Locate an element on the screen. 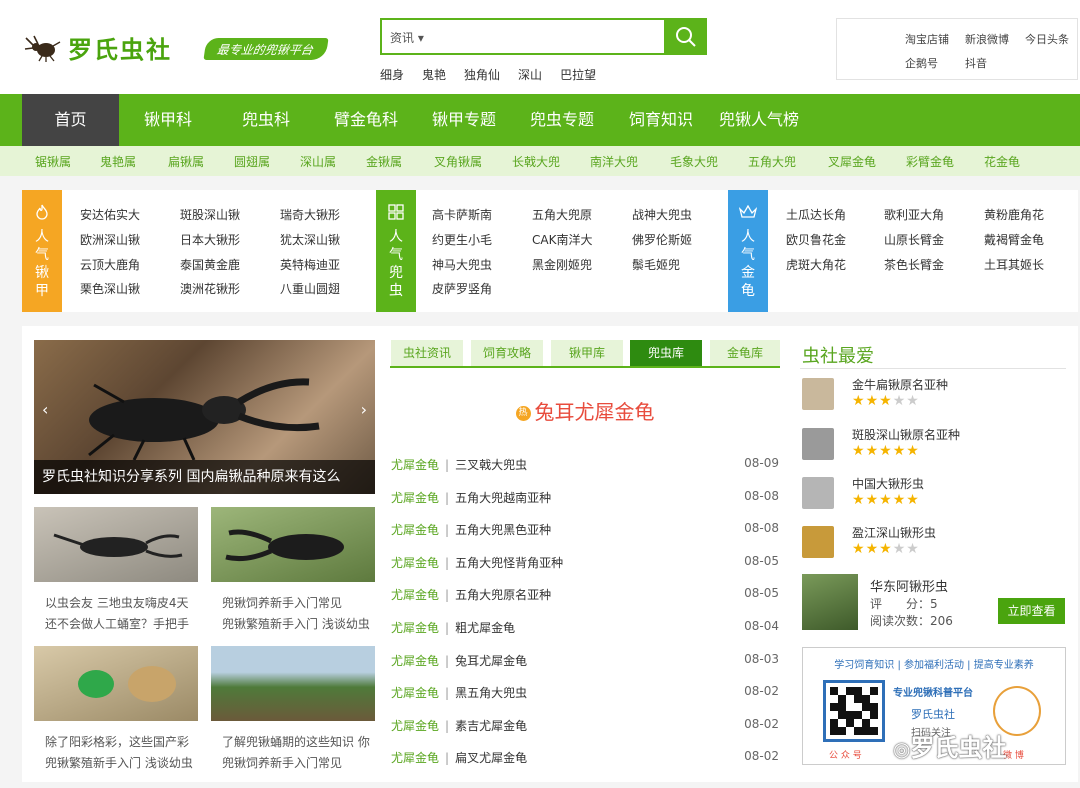 The image size is (1080, 788). nav-popularity-ranking: 兜锹人气榜 is located at coordinates (759, 120).